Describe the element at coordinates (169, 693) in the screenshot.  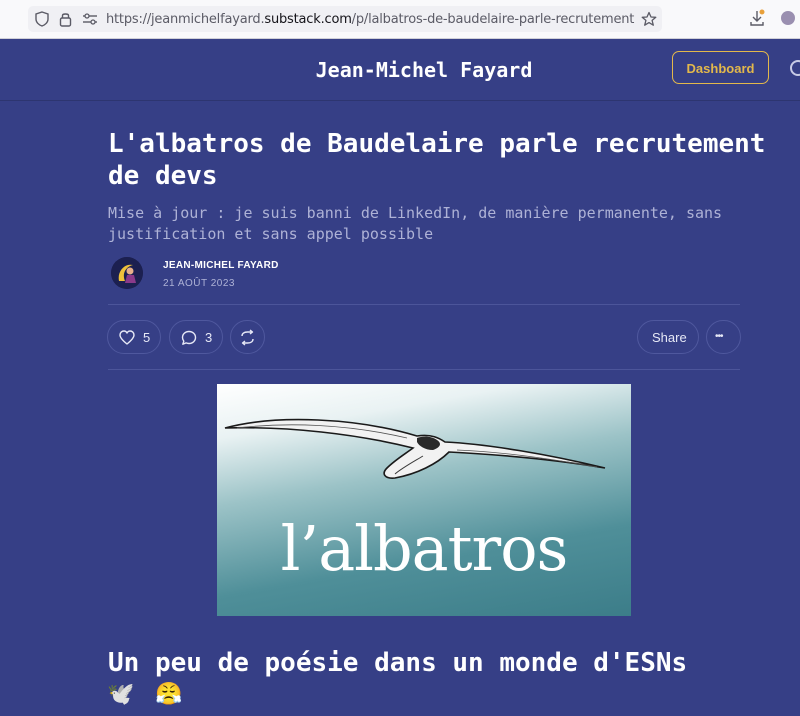
I see `angry-face-emoji-icon: 😤` at that location.